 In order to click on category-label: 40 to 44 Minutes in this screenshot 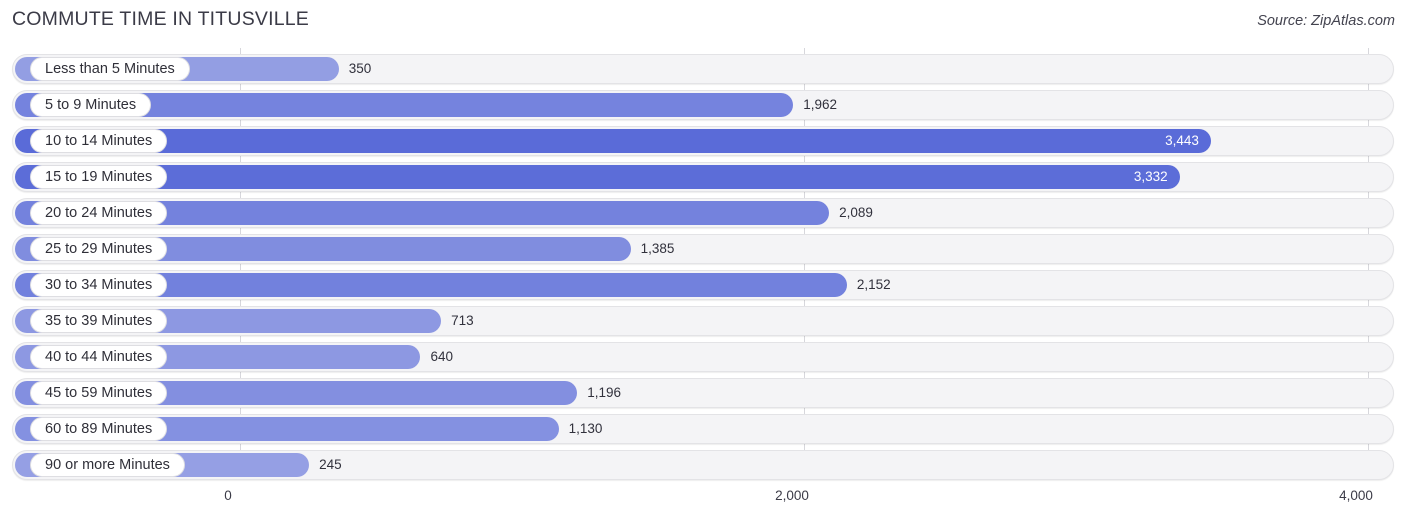, I will do `click(99, 357)`.